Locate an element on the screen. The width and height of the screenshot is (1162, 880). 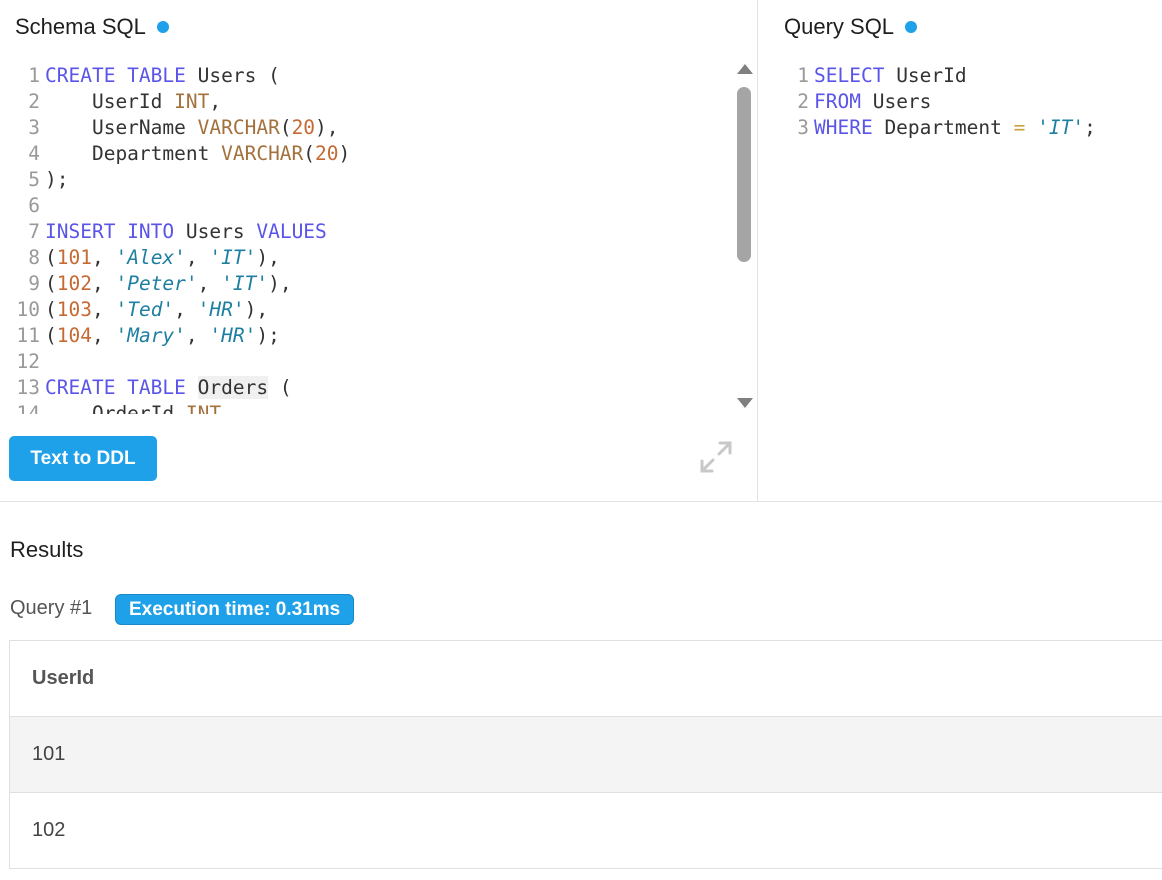
code-line: 12 is located at coordinates (367, 362).